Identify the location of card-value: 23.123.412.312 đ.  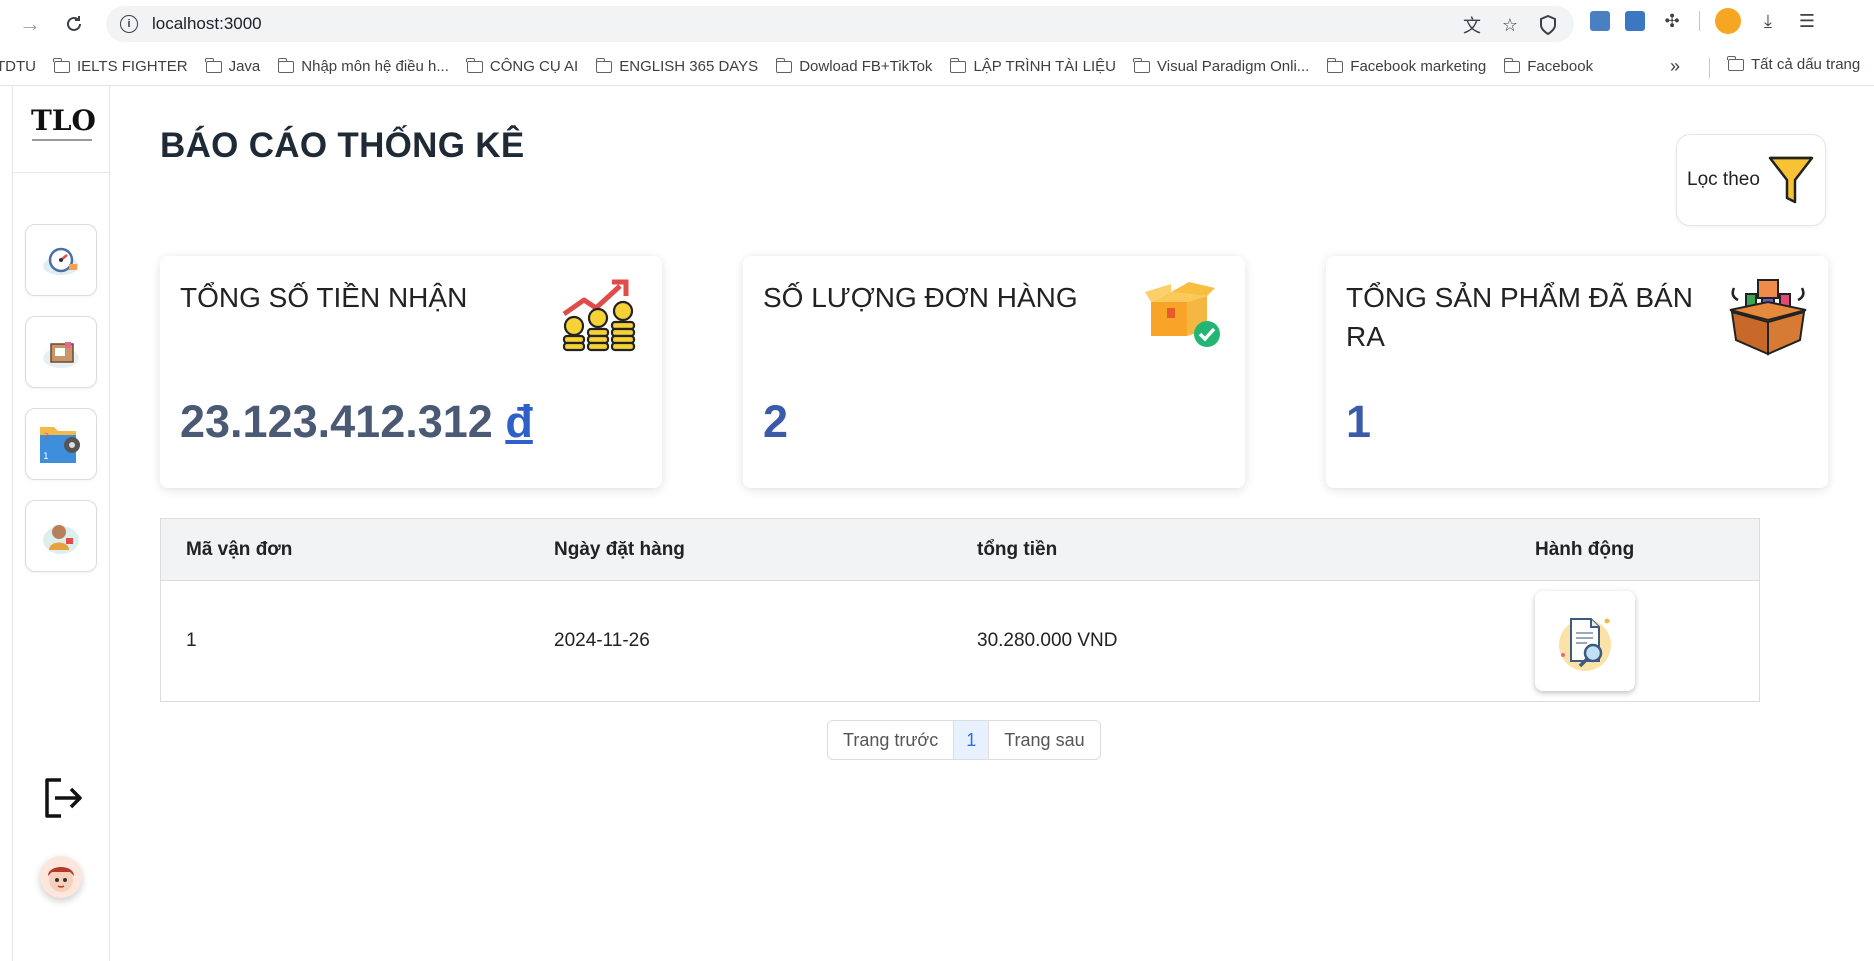
(356, 422).